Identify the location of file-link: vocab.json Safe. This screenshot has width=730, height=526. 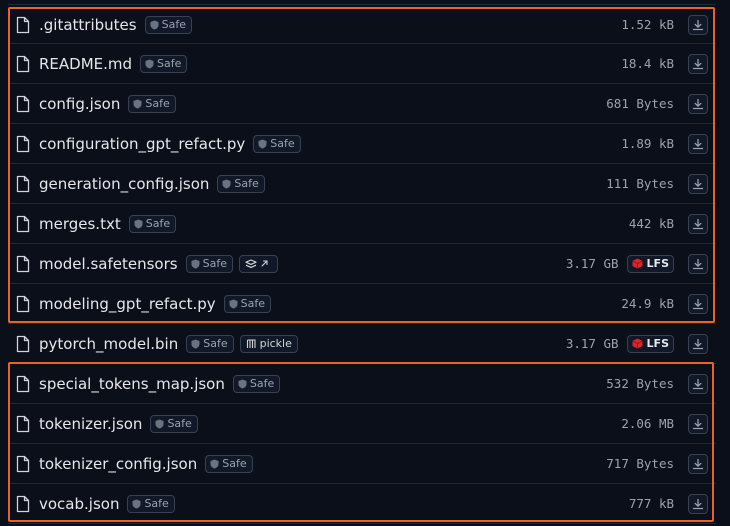
(95, 503).